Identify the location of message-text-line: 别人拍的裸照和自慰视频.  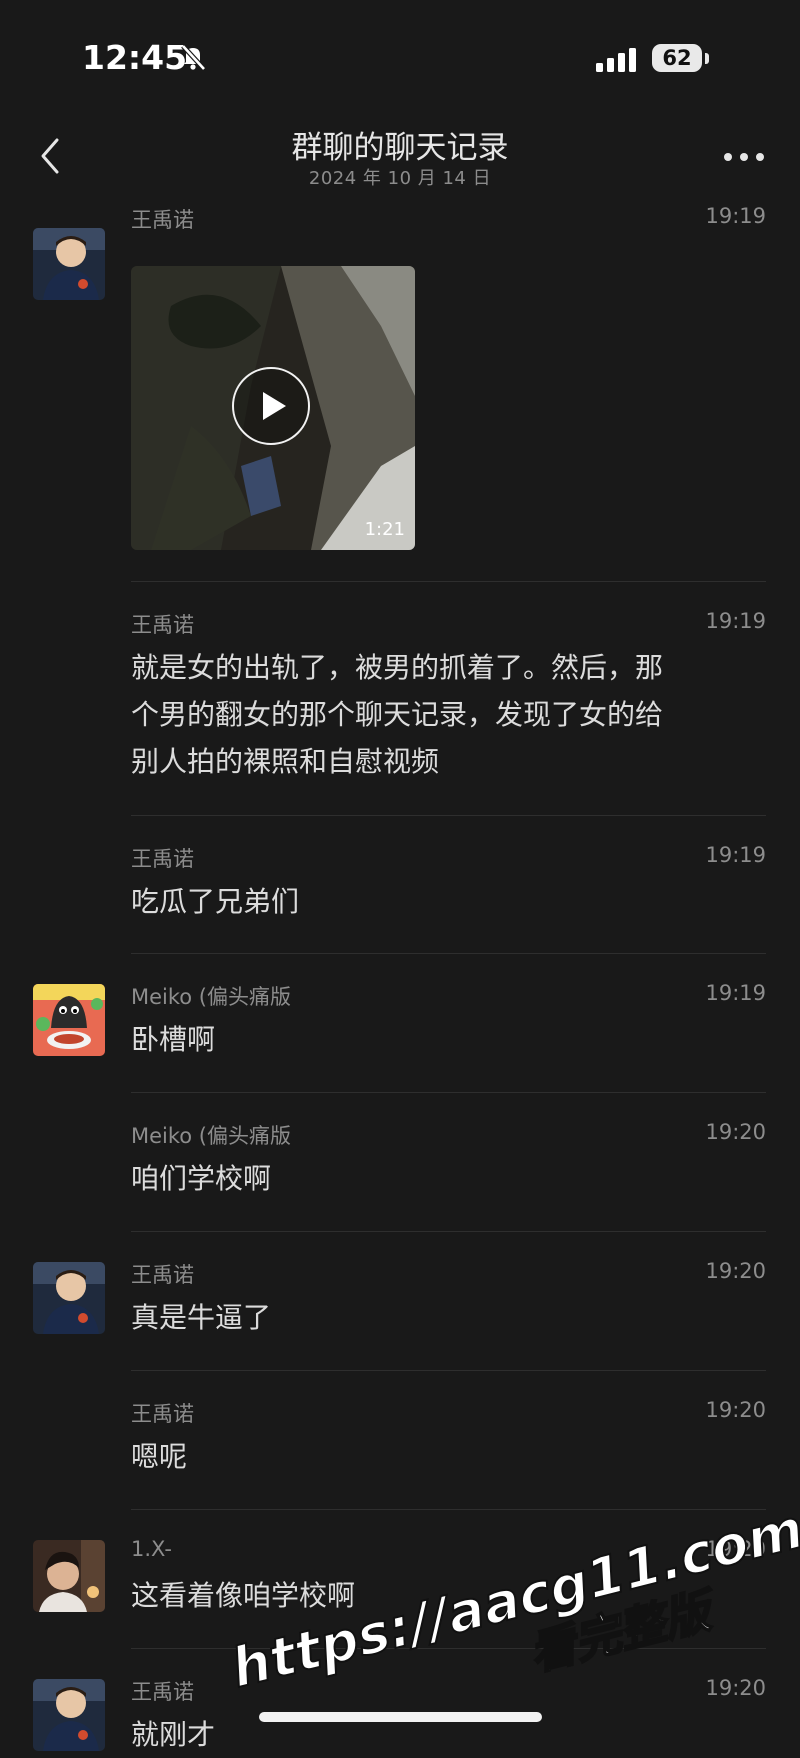
(285, 761).